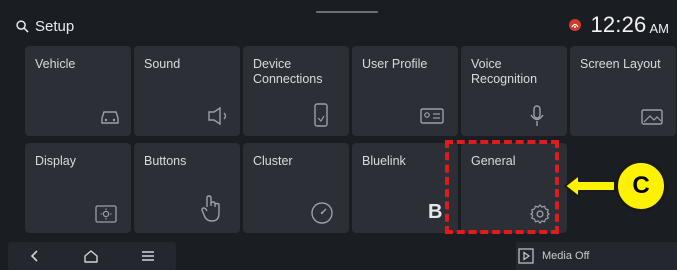  Describe the element at coordinates (273, 161) in the screenshot. I see `tile-label: Cluster` at that location.